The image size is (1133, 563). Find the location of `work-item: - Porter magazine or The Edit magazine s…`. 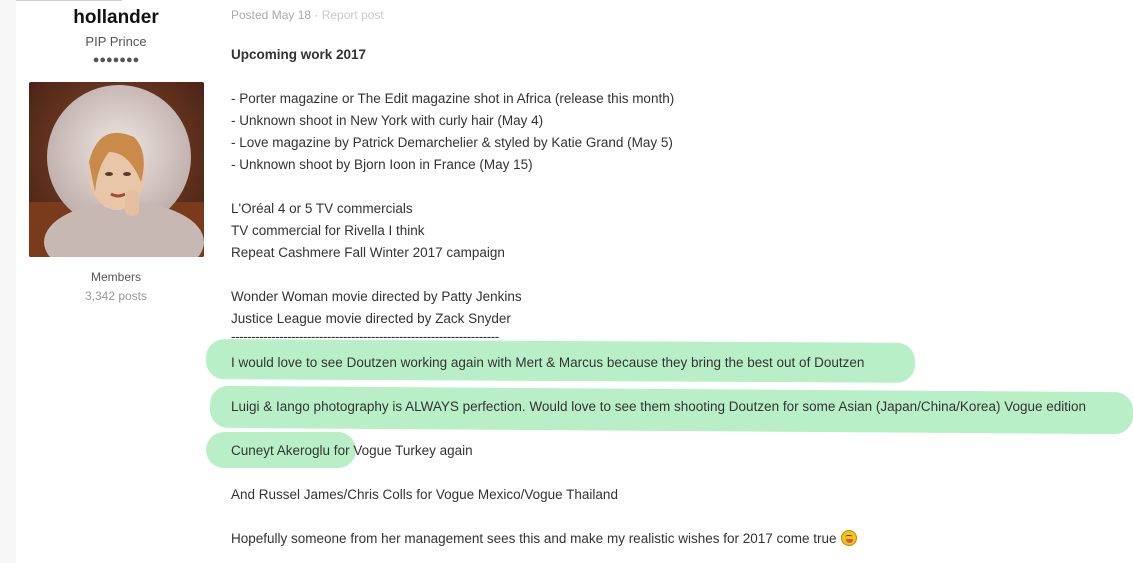

work-item: - Porter magazine or The Edit magazine s… is located at coordinates (453, 98).